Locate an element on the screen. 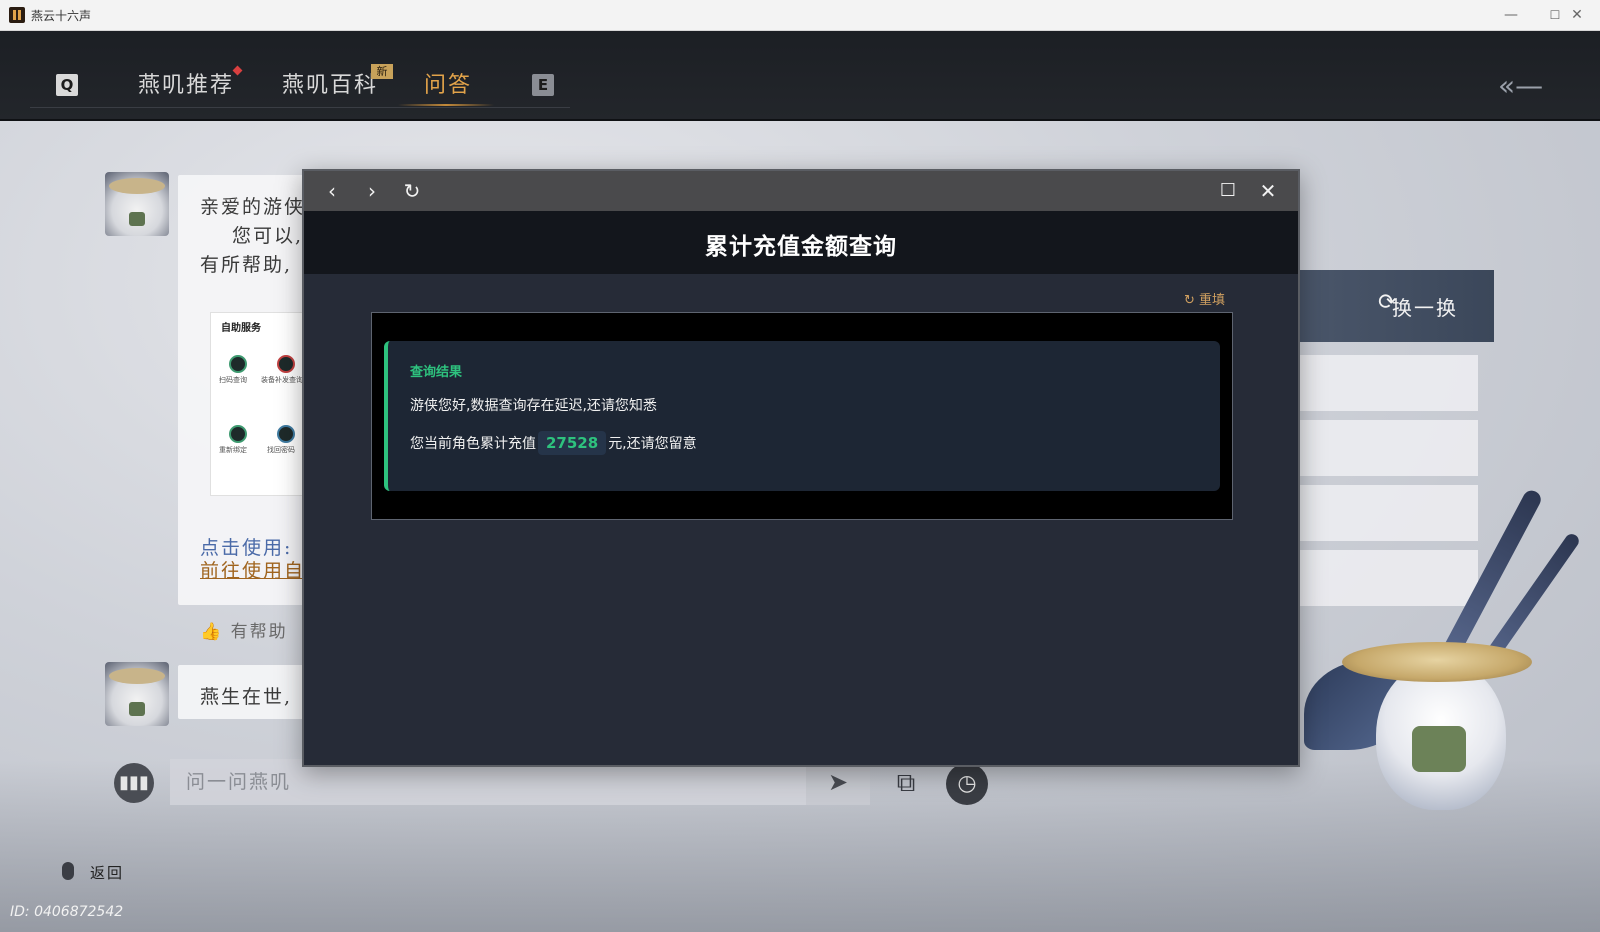 This screenshot has height=932, width=1600. helpful-label: 有帮助 is located at coordinates (259, 632).